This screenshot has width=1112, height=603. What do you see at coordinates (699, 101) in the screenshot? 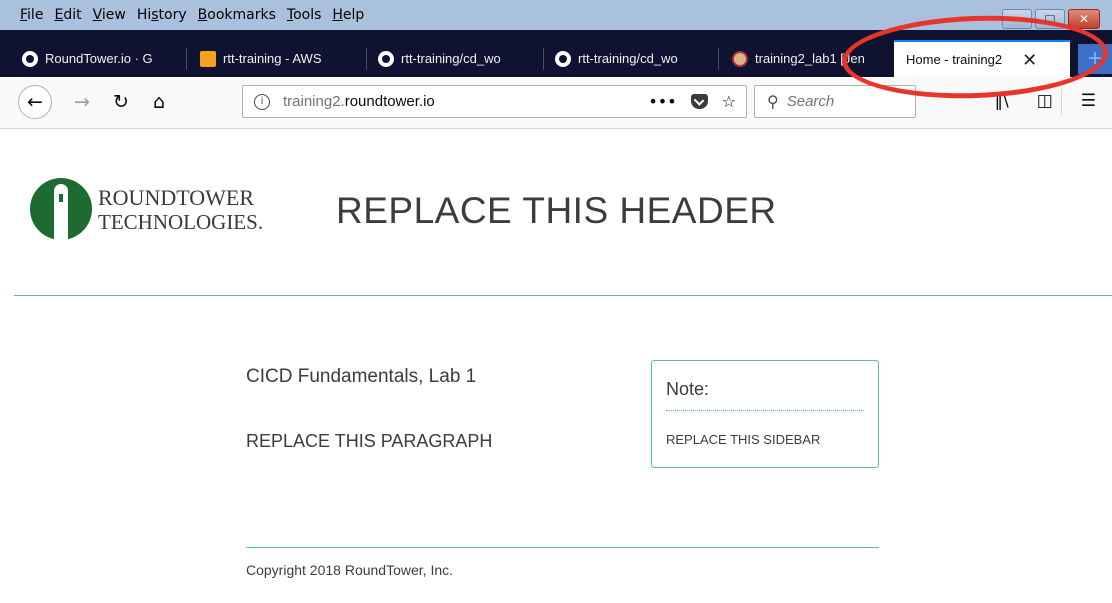
I see `pocket-icon` at bounding box center [699, 101].